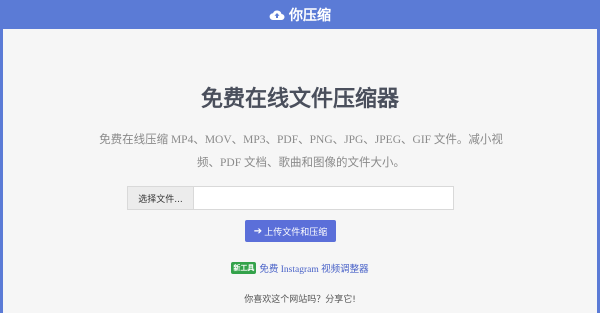 The image size is (600, 313). Describe the element at coordinates (300, 300) in the screenshot. I see `share-text: 你喜欢这个网站吗？分享它!` at that location.